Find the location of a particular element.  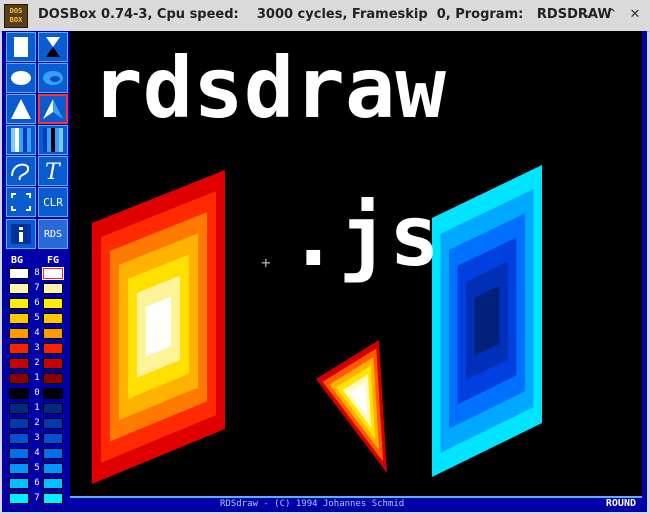

gradient-bar-dark-tool-button is located at coordinates (53, 140).